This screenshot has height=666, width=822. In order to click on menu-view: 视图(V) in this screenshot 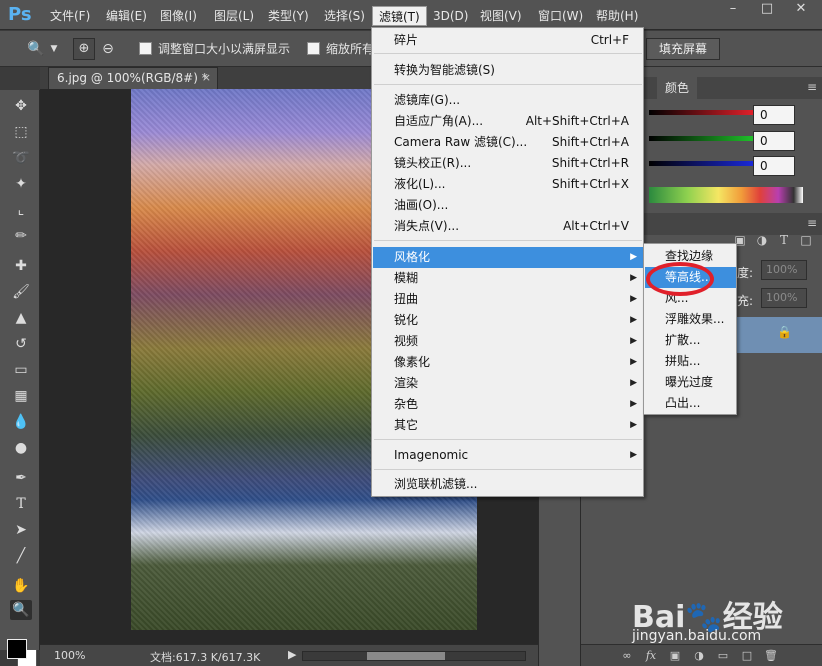, I will do `click(501, 16)`.